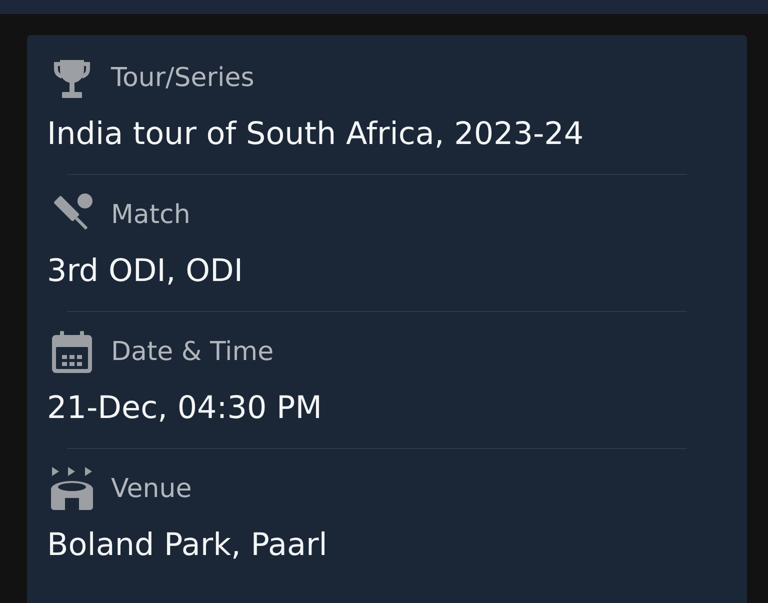  I want to click on detail-label: Tour/Series, so click(182, 78).